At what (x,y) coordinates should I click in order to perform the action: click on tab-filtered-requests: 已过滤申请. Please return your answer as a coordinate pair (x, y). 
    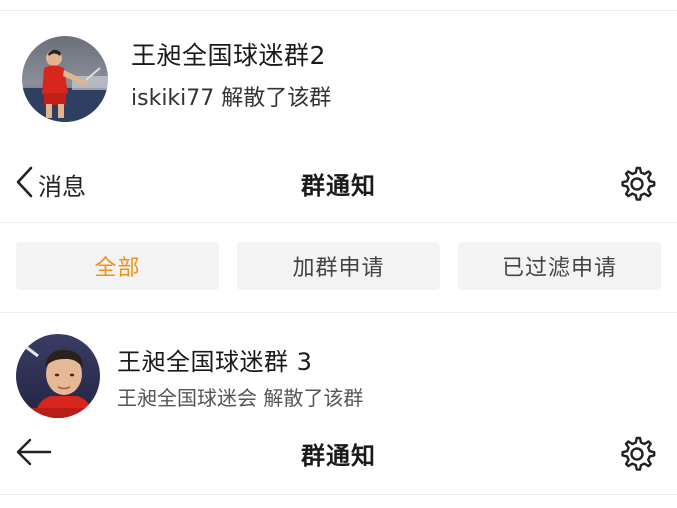
    Looking at the image, I should click on (559, 266).